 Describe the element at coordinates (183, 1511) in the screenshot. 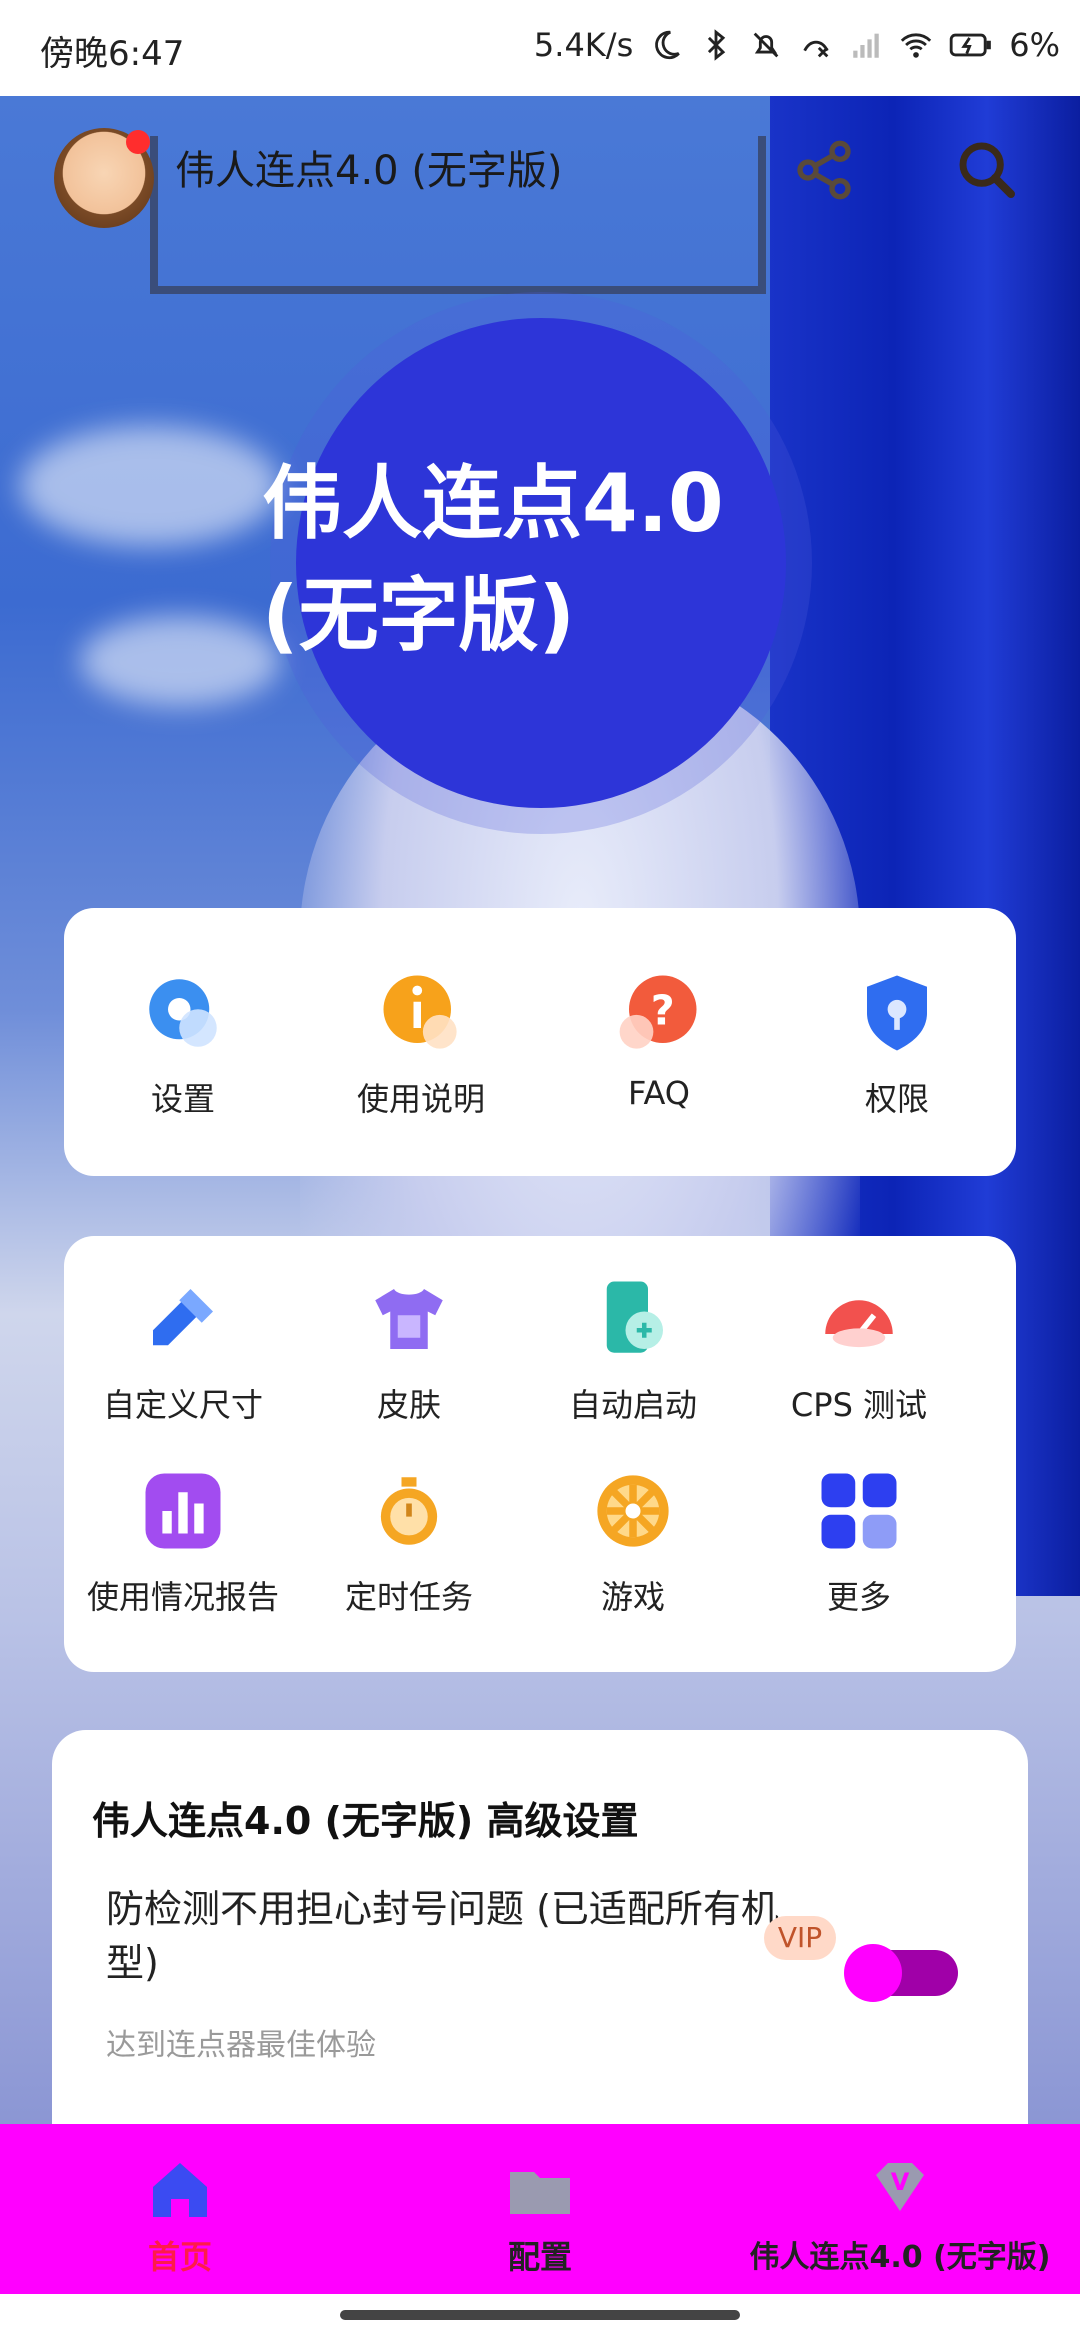

I see `bar-chart-icon` at that location.